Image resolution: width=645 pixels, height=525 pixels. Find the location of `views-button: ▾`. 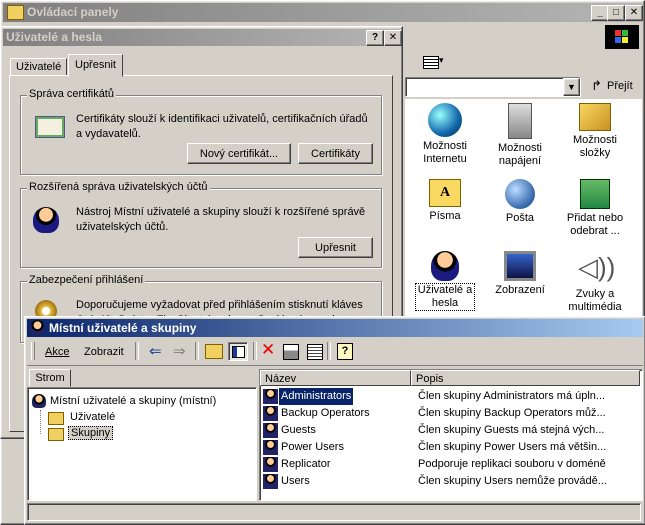

views-button: ▾ is located at coordinates (434, 62).